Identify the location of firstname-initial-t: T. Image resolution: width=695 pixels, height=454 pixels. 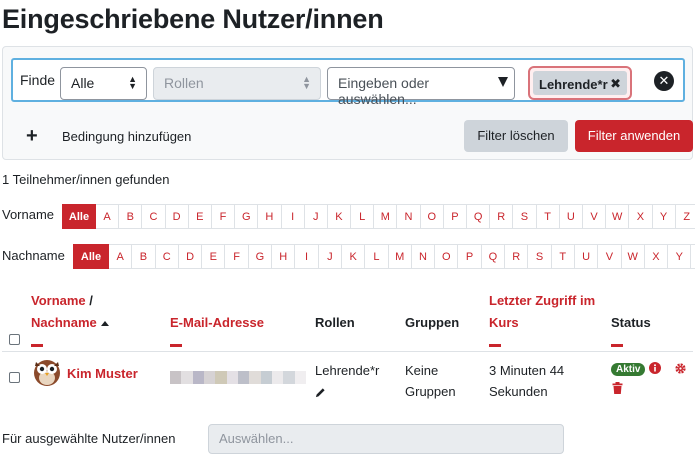
(548, 216).